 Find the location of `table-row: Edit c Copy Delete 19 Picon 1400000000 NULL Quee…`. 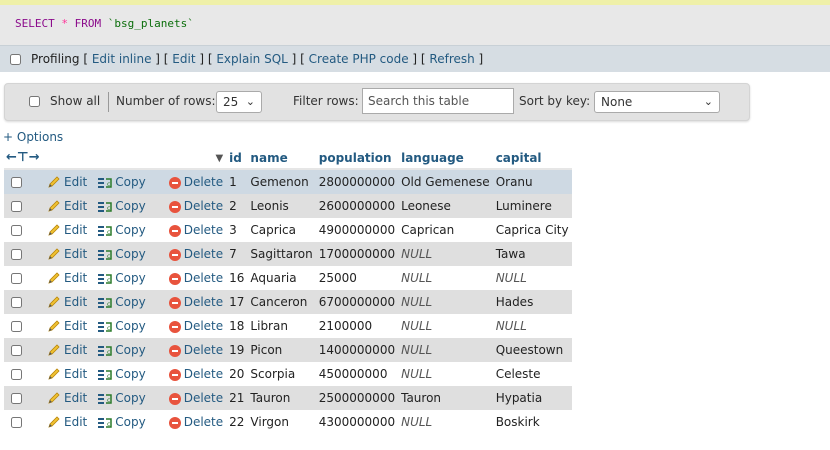

table-row: Edit c Copy Delete 19 Picon 1400000000 NULL Quee… is located at coordinates (288, 350).